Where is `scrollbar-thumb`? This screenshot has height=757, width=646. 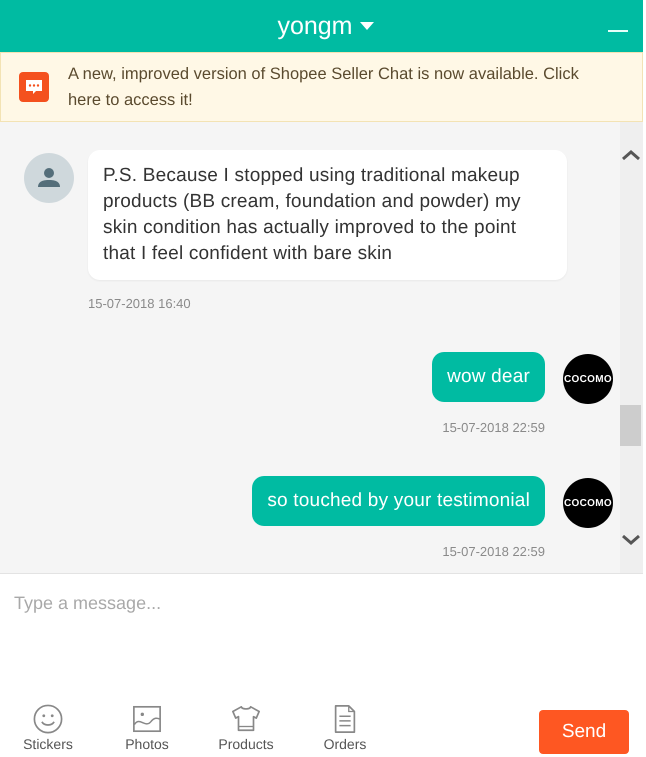
scrollbar-thumb is located at coordinates (630, 425).